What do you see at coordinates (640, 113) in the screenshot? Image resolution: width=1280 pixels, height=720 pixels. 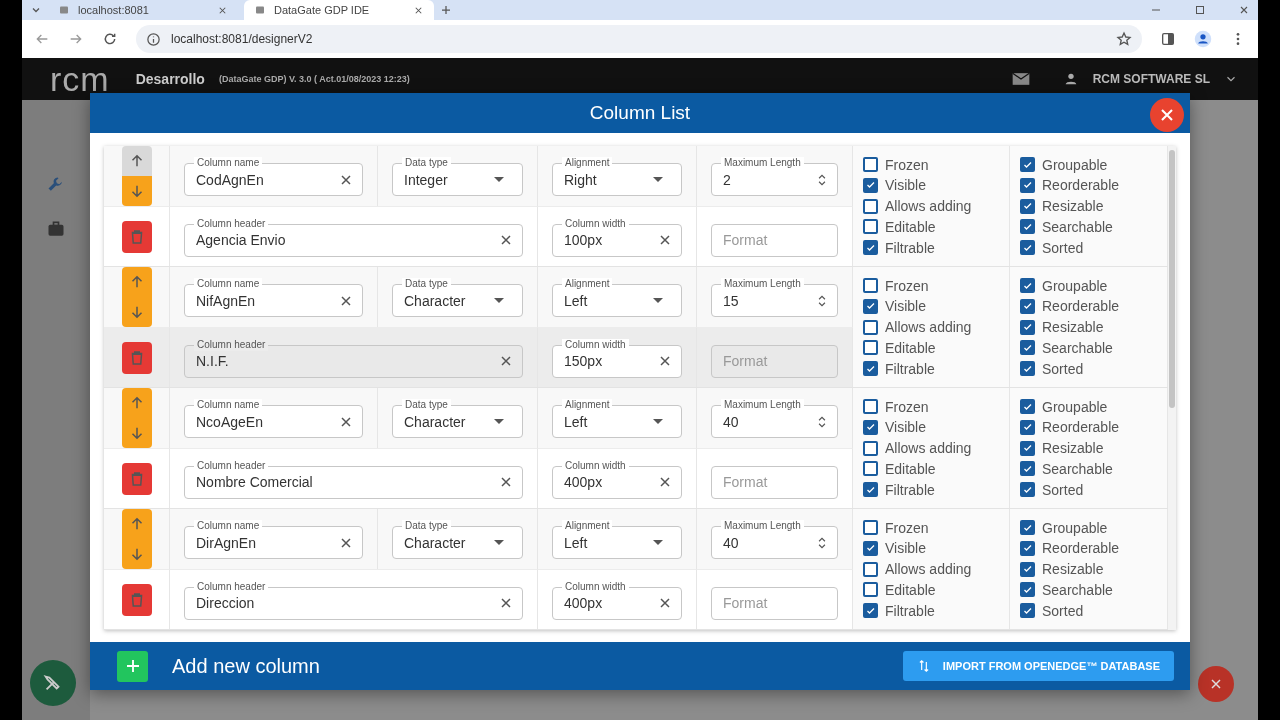 I see `dialog-title: Column List` at bounding box center [640, 113].